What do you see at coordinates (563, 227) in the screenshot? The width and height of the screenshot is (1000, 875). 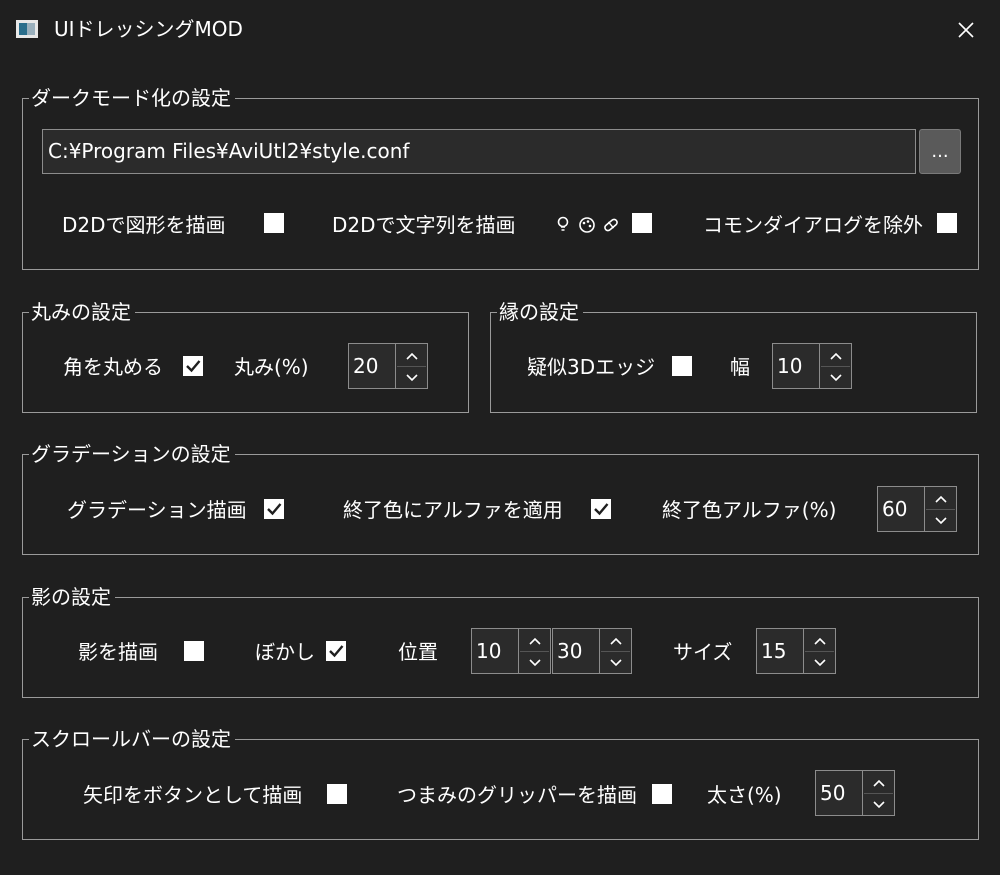 I see `bulb-emoji` at bounding box center [563, 227].